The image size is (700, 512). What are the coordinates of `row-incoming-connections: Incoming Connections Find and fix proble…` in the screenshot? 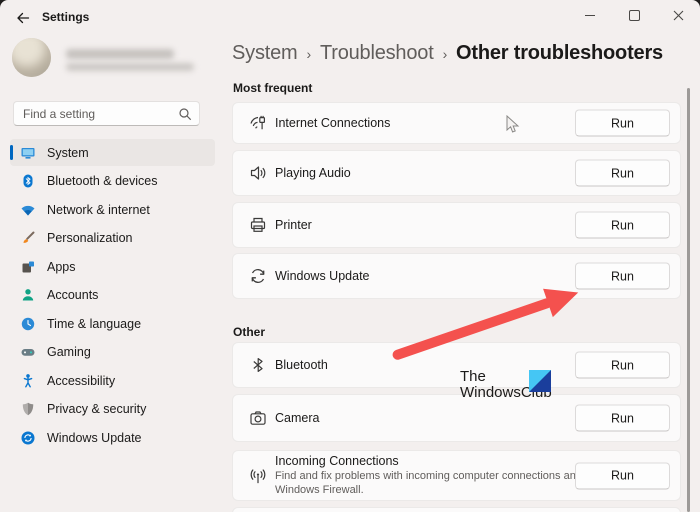 It's located at (456, 475).